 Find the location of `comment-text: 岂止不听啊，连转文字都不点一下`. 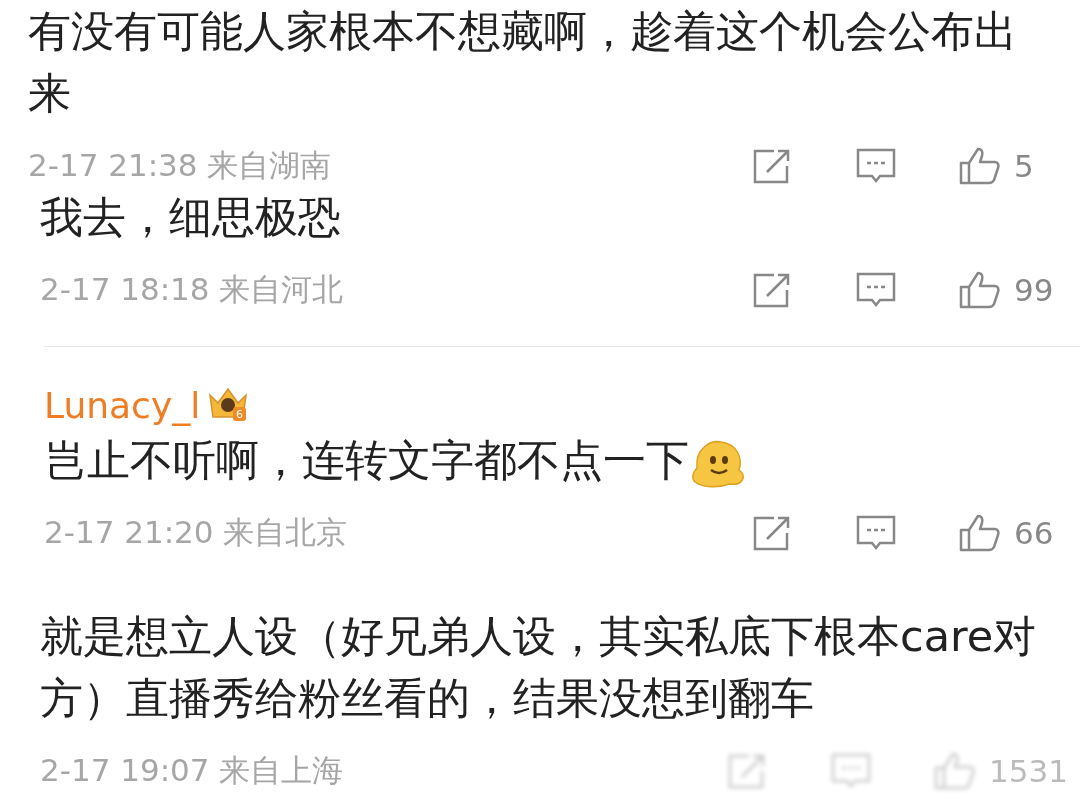

comment-text: 岂止不听啊，连转文字都不点一下 is located at coordinates (551, 460).